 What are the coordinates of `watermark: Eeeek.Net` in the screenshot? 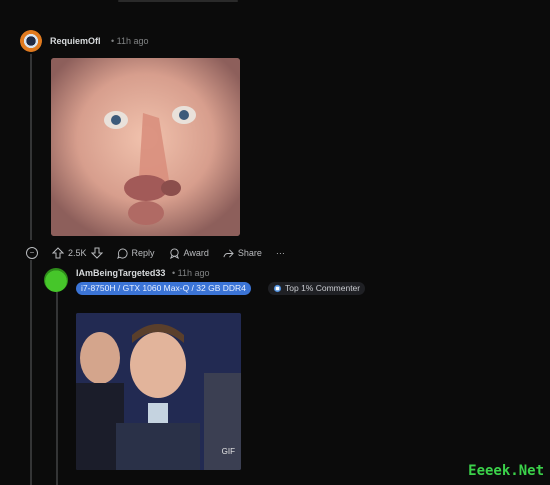 It's located at (506, 471).